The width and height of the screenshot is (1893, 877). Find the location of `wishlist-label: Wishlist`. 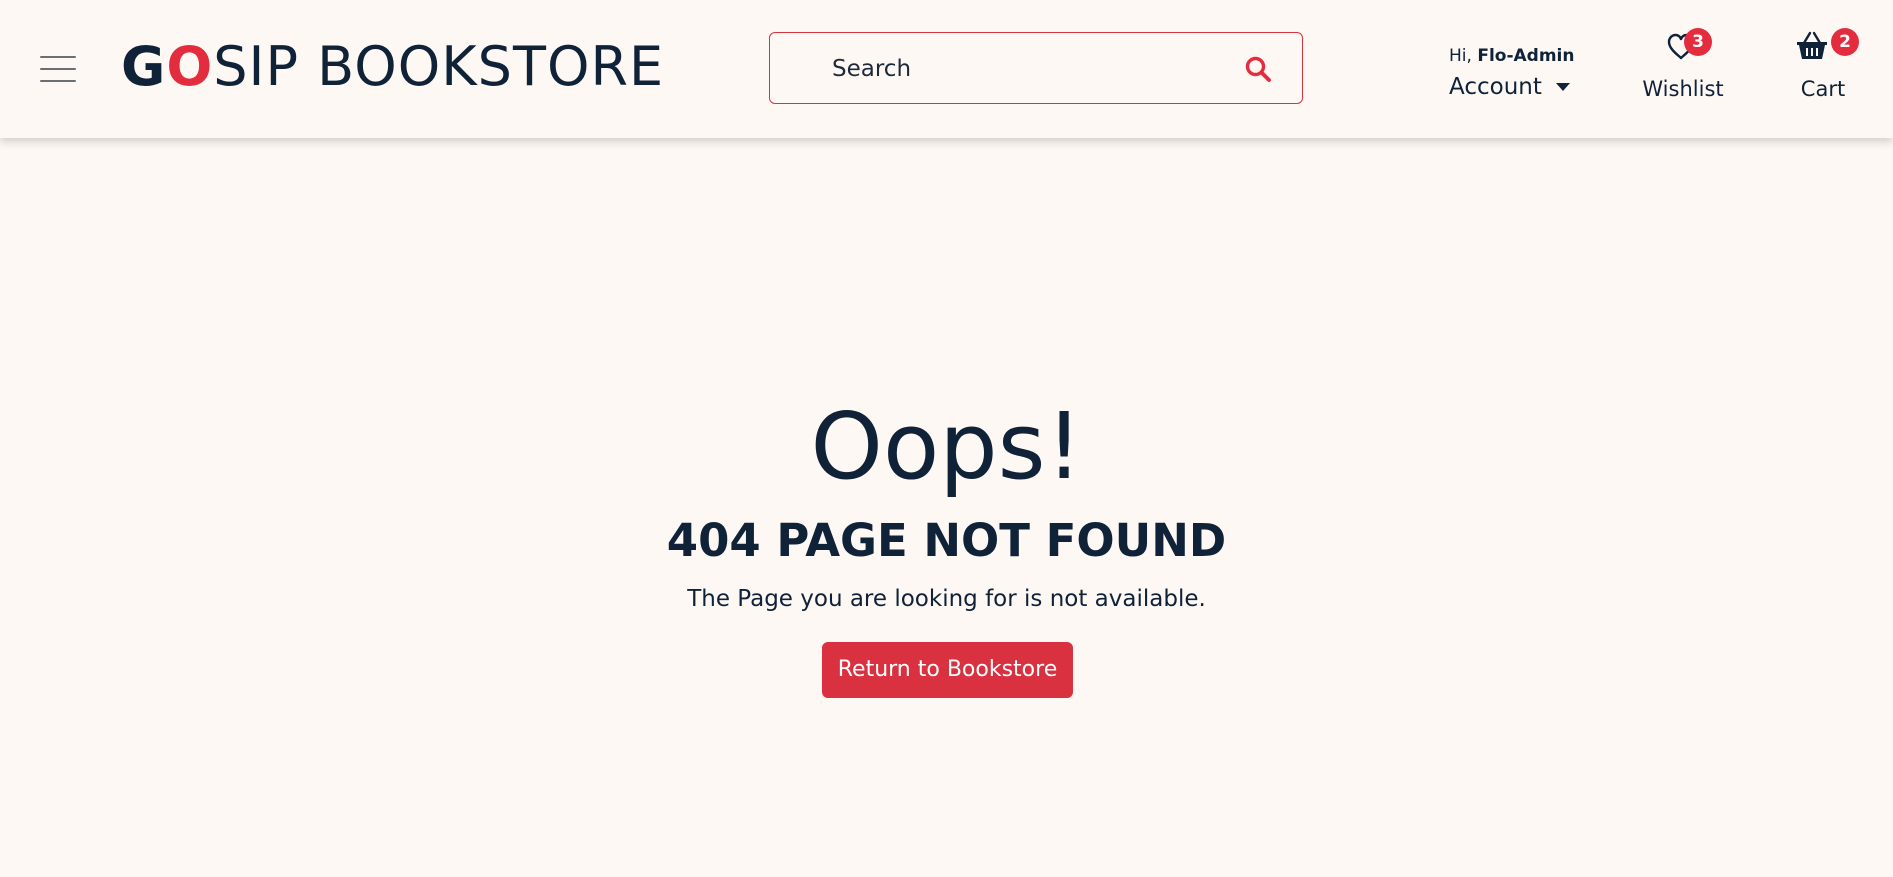

wishlist-label: Wishlist is located at coordinates (1683, 89).